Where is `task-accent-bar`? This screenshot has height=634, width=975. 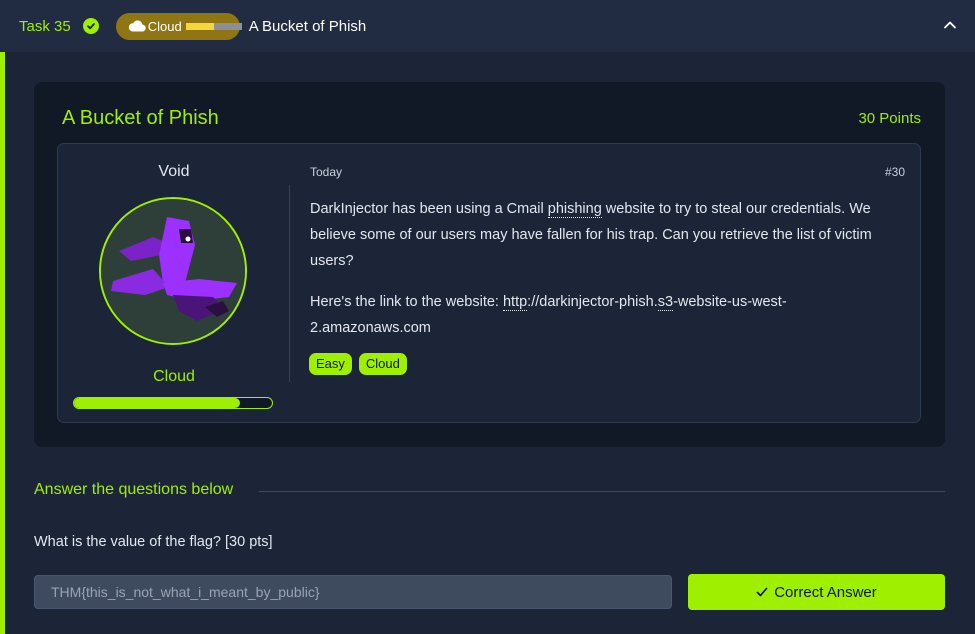 task-accent-bar is located at coordinates (2, 343).